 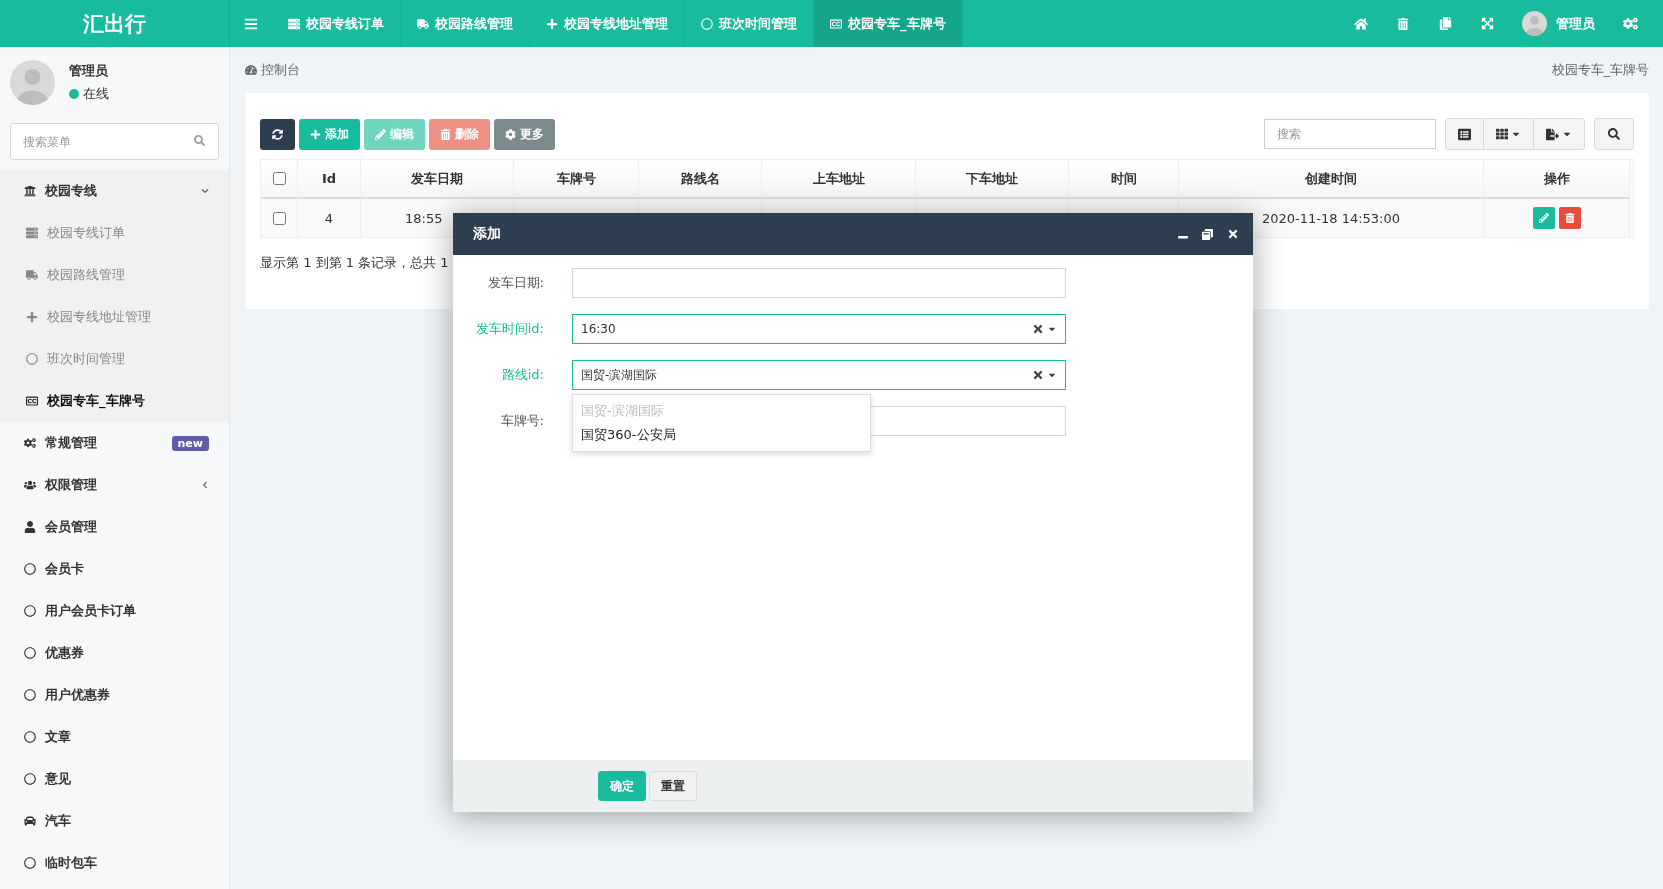 What do you see at coordinates (30, 443) in the screenshot?
I see `gears-icon` at bounding box center [30, 443].